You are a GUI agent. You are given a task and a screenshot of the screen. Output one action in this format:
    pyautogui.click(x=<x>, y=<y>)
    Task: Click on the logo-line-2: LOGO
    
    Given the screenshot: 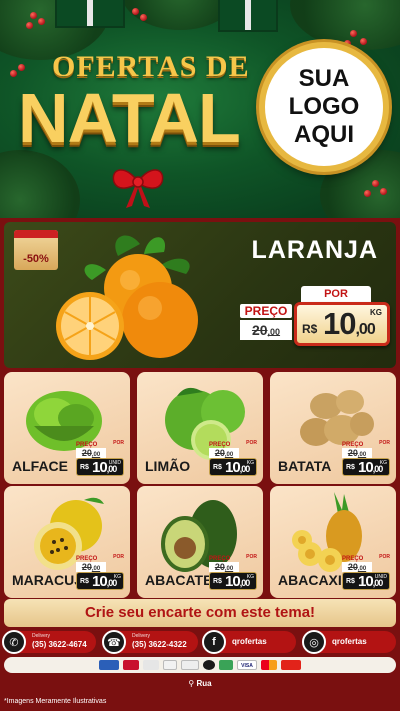 What is the action you would take?
    pyautogui.click(x=324, y=106)
    